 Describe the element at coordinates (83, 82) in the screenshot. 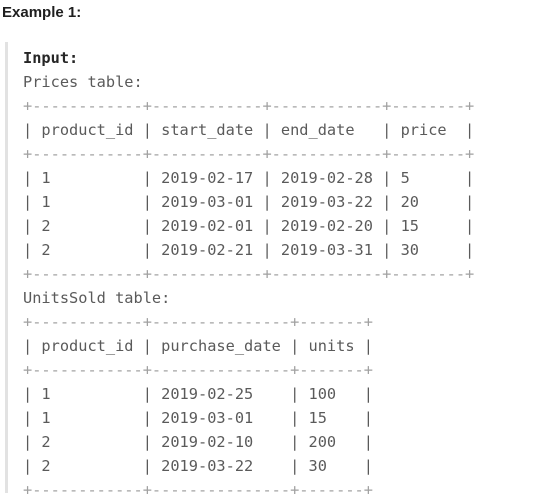

I see `prices-table-caption: Prices table:` at that location.